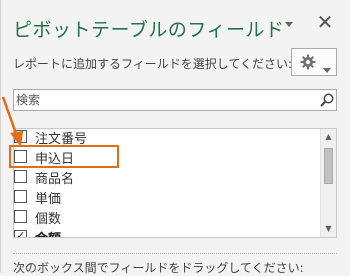 The width and height of the screenshot is (350, 276). What do you see at coordinates (166, 232) in the screenshot?
I see `field-item-amount: ✓ 金額` at bounding box center [166, 232].